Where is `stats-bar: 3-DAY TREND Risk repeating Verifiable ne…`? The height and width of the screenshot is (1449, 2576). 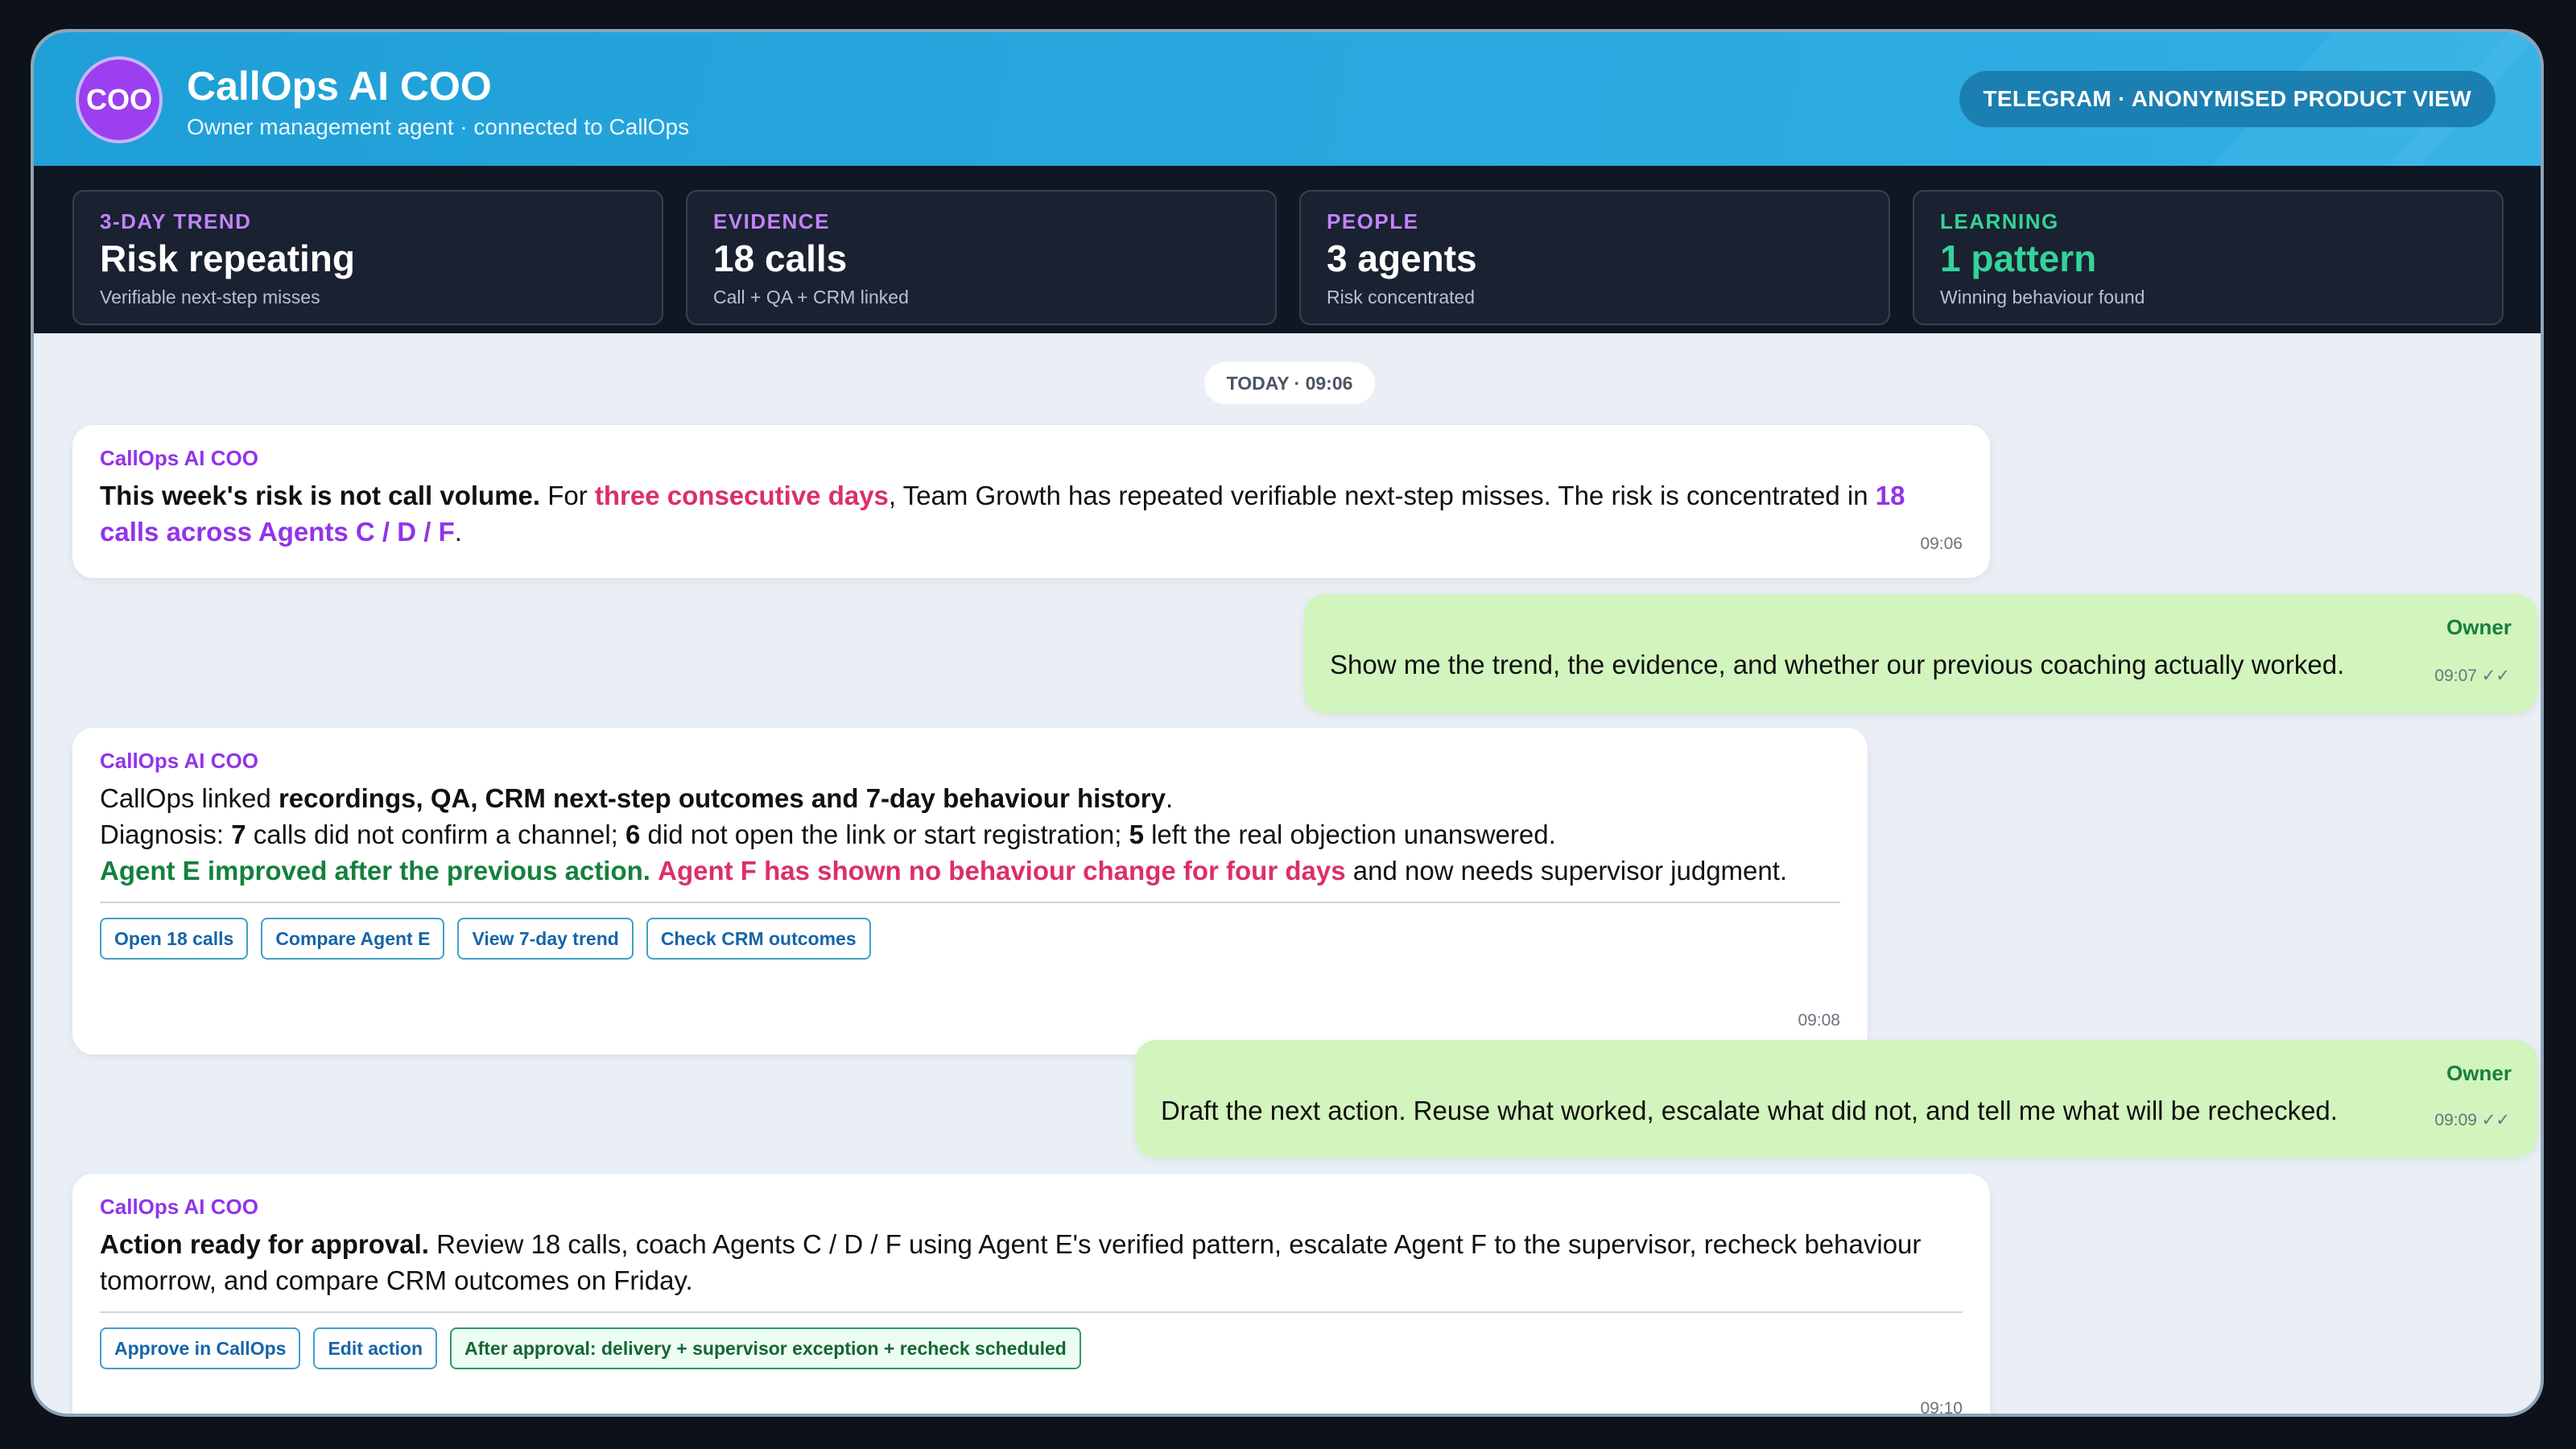 stats-bar: 3-DAY TREND Risk repeating Verifiable ne… is located at coordinates (1287, 249).